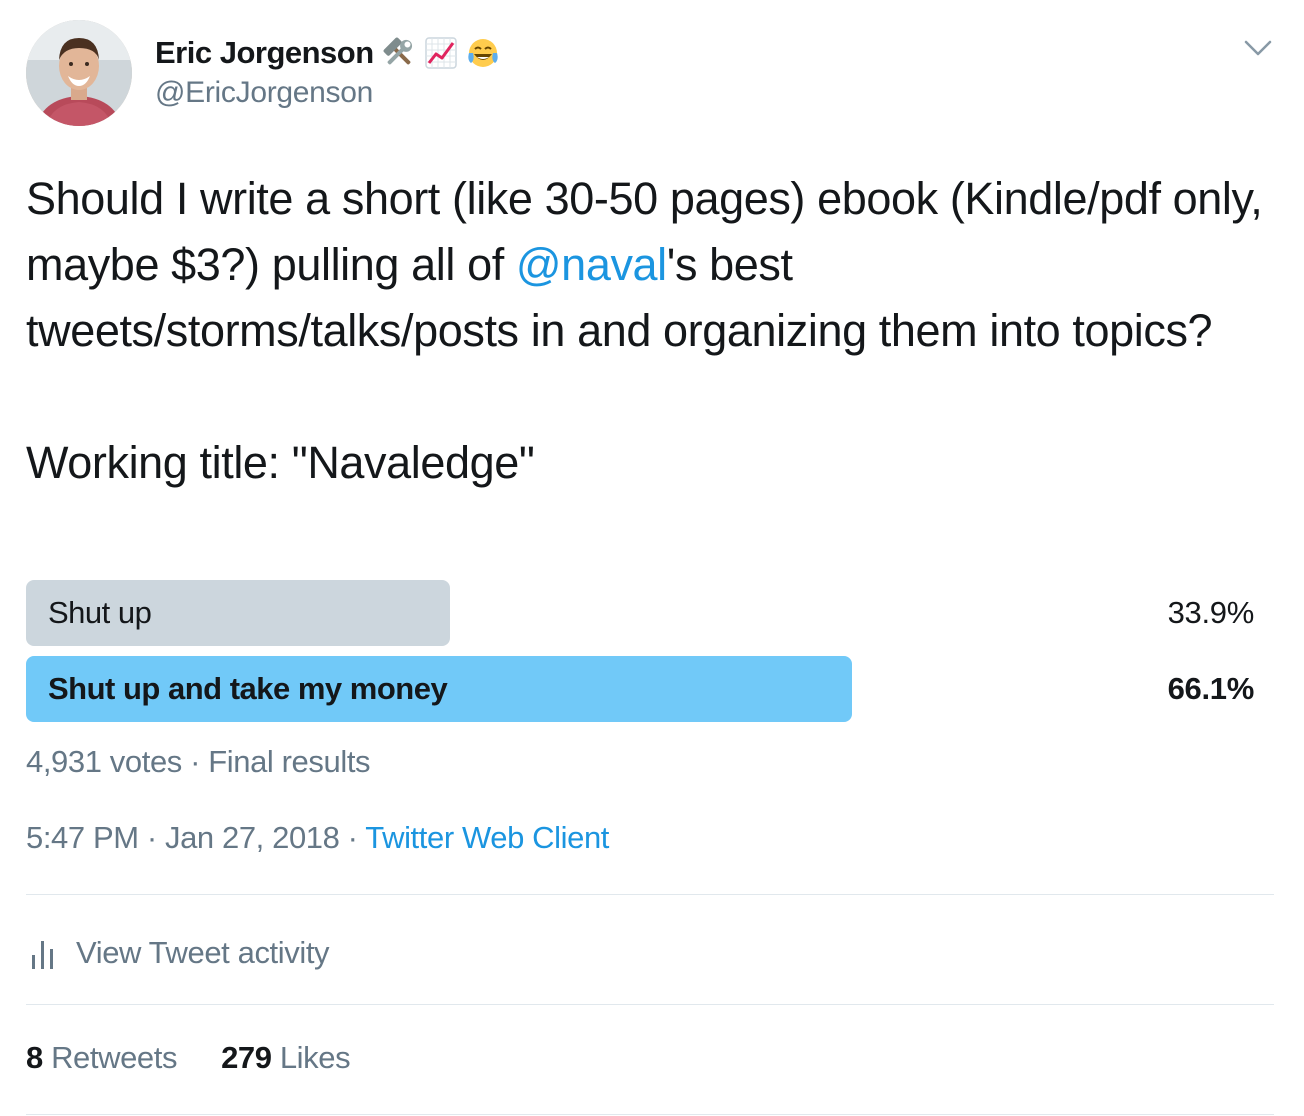  Describe the element at coordinates (397, 51) in the screenshot. I see `hammer-and-wrench-icon` at that location.